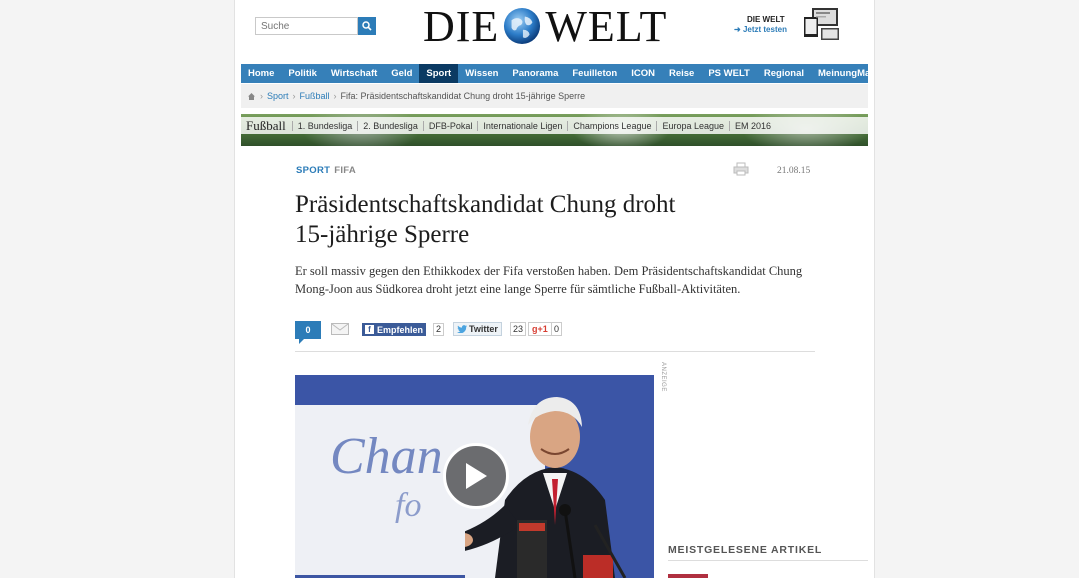 The height and width of the screenshot is (578, 1079). Describe the element at coordinates (784, 73) in the screenshot. I see `nav-regional: Regional` at that location.